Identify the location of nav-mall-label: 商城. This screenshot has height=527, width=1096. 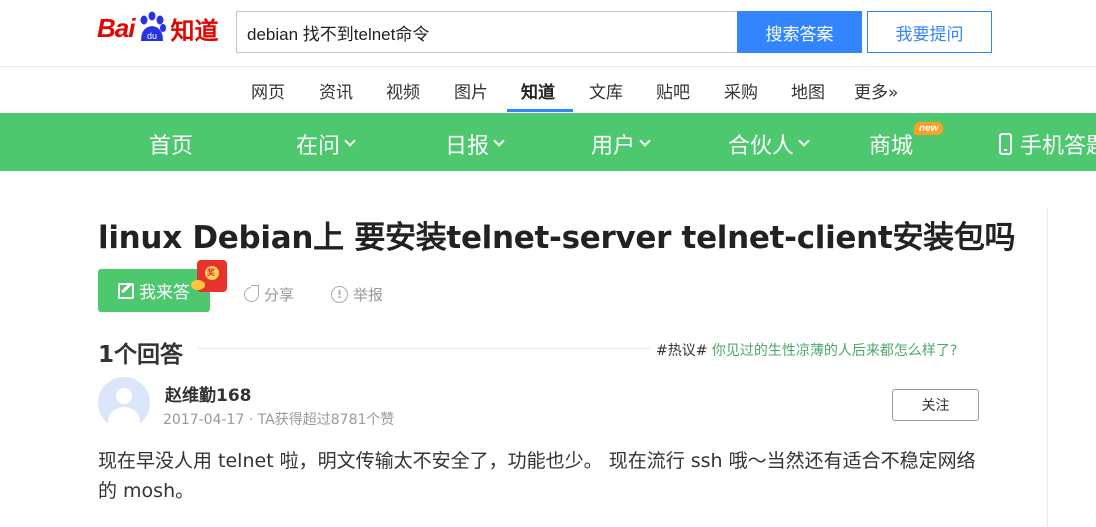
(891, 146).